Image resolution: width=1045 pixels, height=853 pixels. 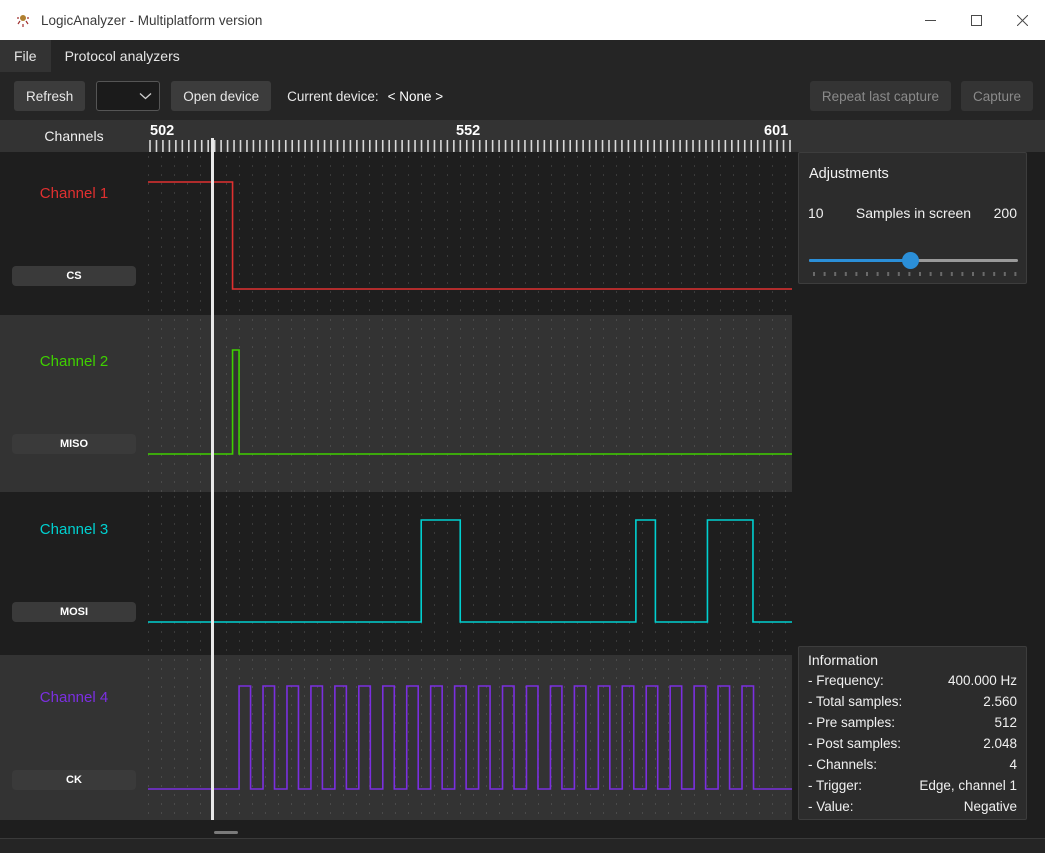 What do you see at coordinates (912, 701) in the screenshot?
I see `info-row: - Total samples: 2.560` at bounding box center [912, 701].